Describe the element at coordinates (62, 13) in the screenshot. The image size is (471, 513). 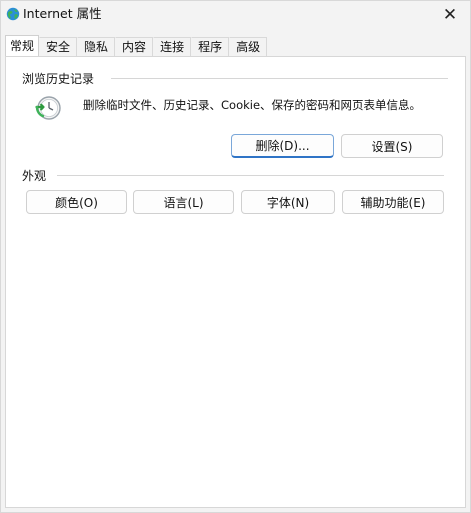
I see `window-title: Internet 属性` at that location.